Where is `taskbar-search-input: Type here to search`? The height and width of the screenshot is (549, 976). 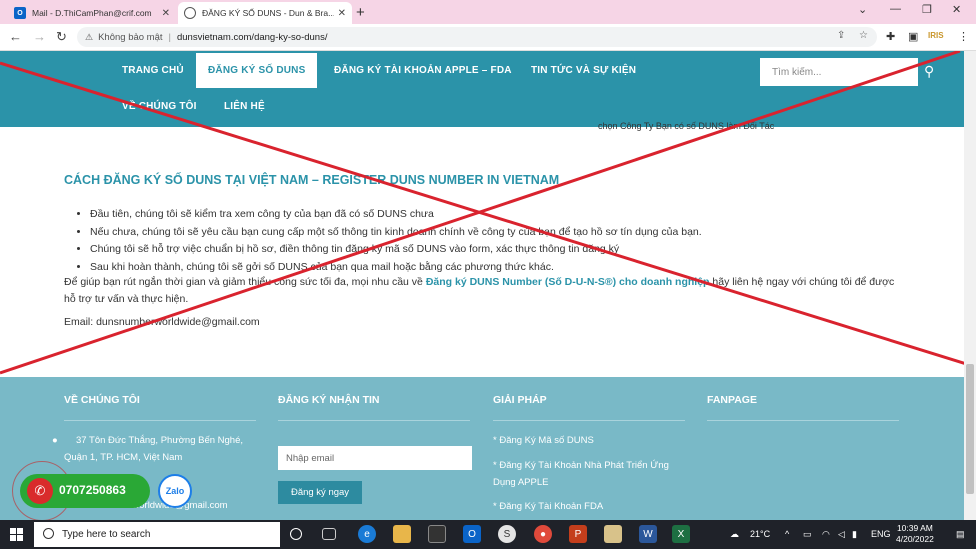 taskbar-search-input: Type here to search is located at coordinates (157, 534).